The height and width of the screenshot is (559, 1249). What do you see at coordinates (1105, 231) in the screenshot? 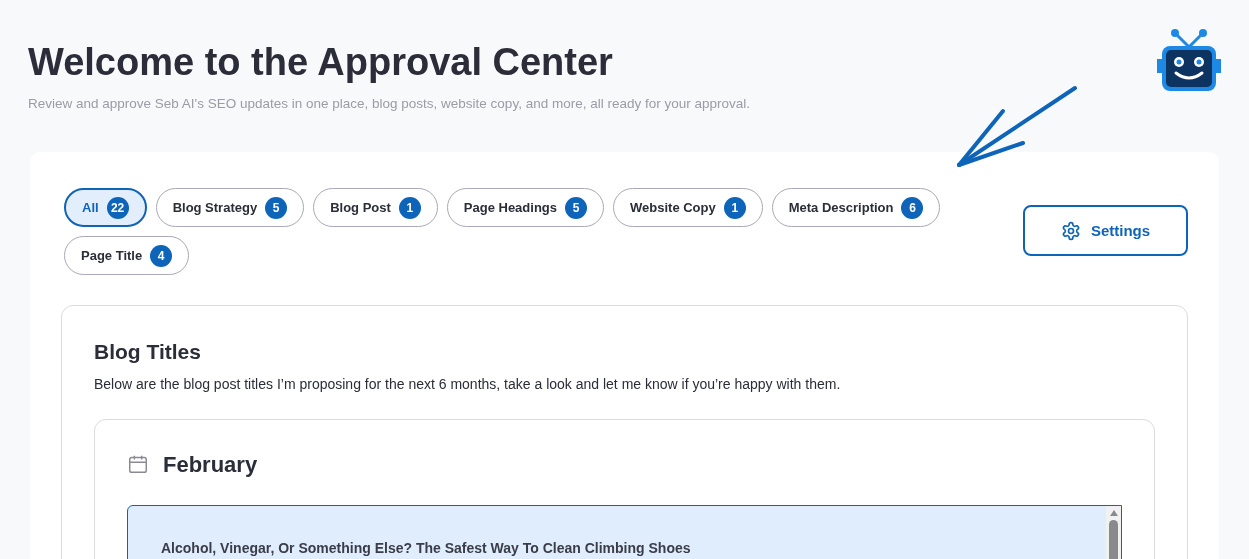
I see `settings-button: Settings` at bounding box center [1105, 231].